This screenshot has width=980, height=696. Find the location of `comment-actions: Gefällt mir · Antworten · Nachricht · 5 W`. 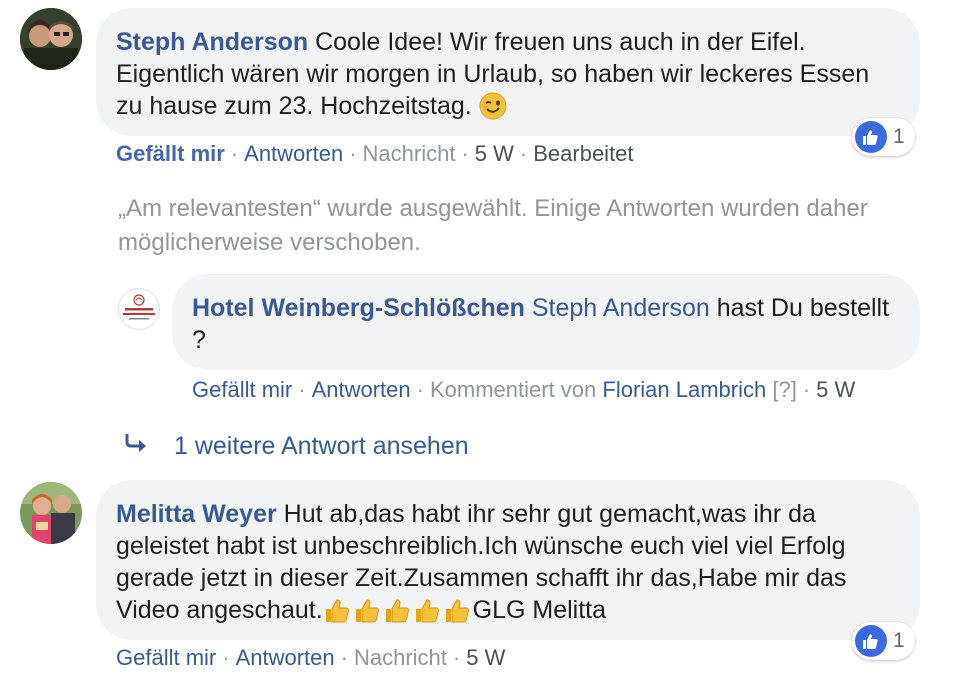

comment-actions: Gefällt mir · Antworten · Nachricht · 5 W is located at coordinates (310, 658).